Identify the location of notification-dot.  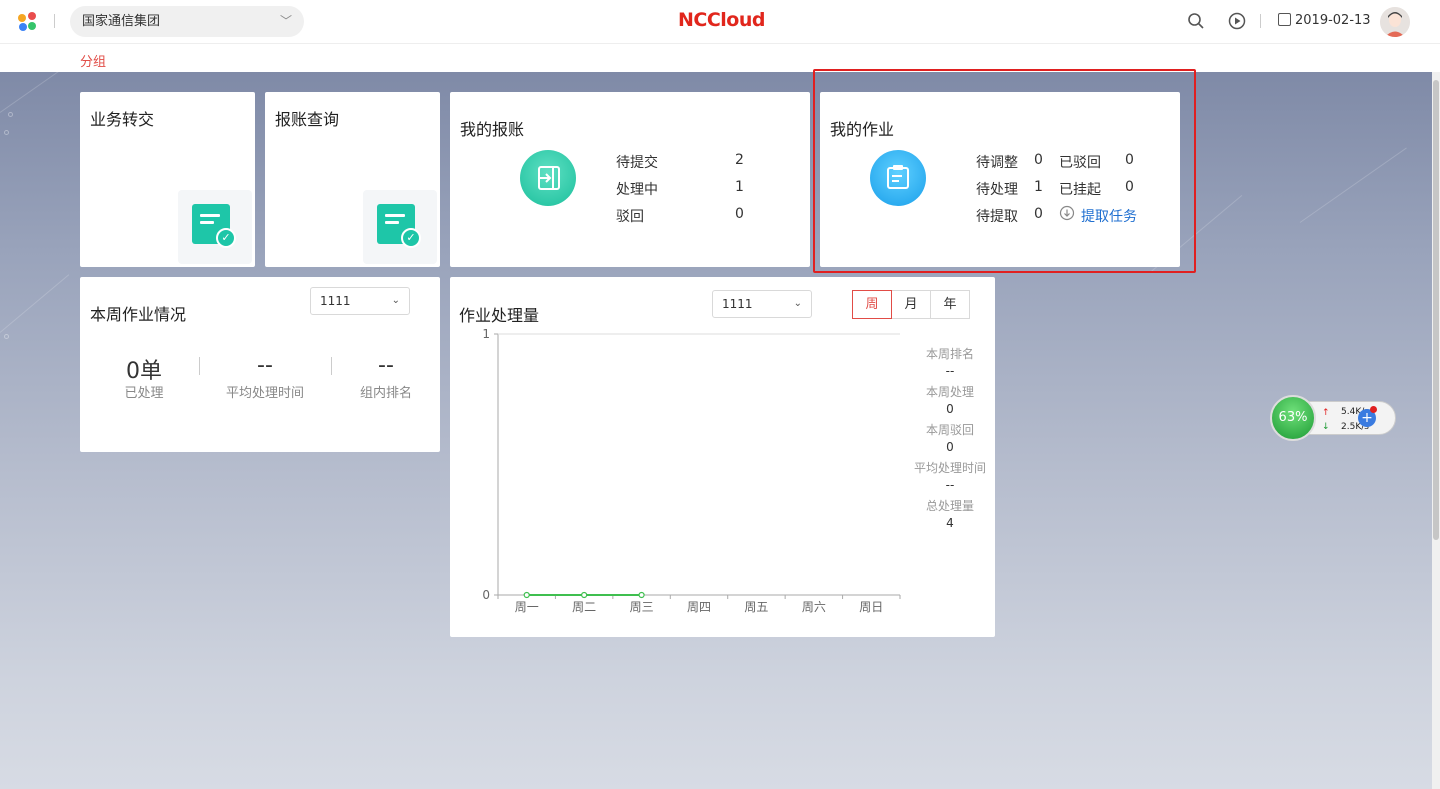
(1373, 409).